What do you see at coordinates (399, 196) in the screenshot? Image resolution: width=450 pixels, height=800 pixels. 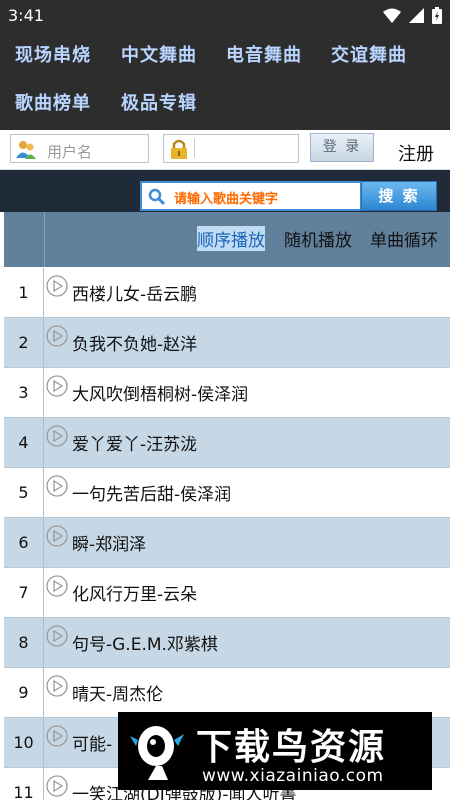 I see `search-button: 搜 索` at bounding box center [399, 196].